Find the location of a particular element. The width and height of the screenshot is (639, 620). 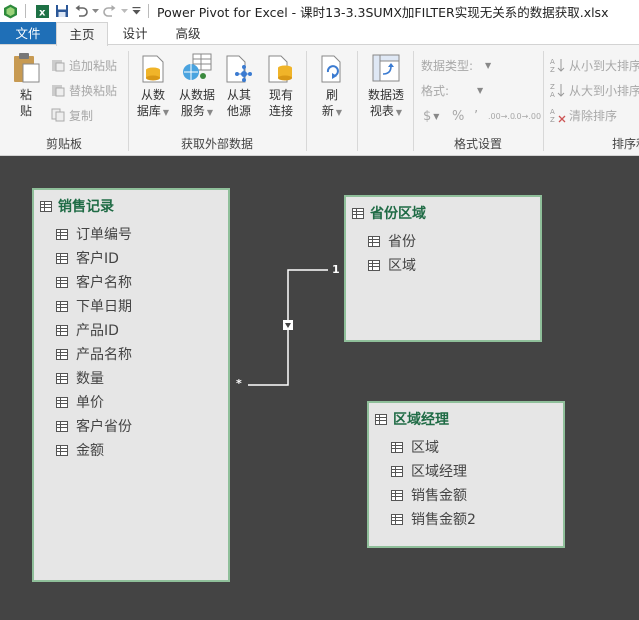

comma-button: ’ is located at coordinates (476, 116).